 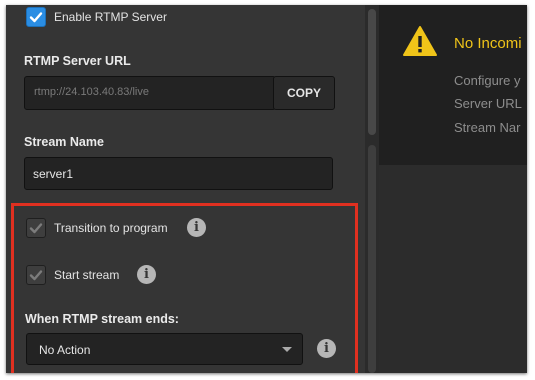 What do you see at coordinates (65, 350) in the screenshot?
I see `stream-ends-value: No Action` at bounding box center [65, 350].